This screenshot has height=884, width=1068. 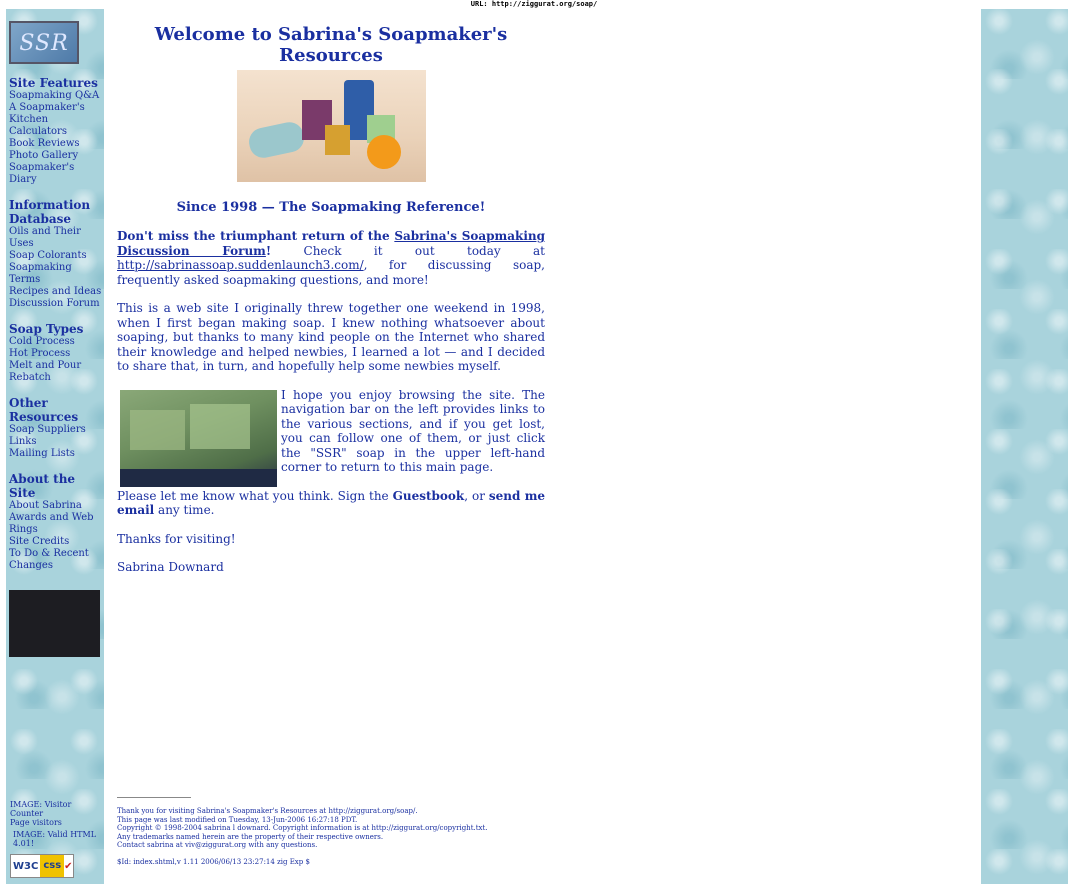 I want to click on signature: Sabrina Downard, so click(x=170, y=567).